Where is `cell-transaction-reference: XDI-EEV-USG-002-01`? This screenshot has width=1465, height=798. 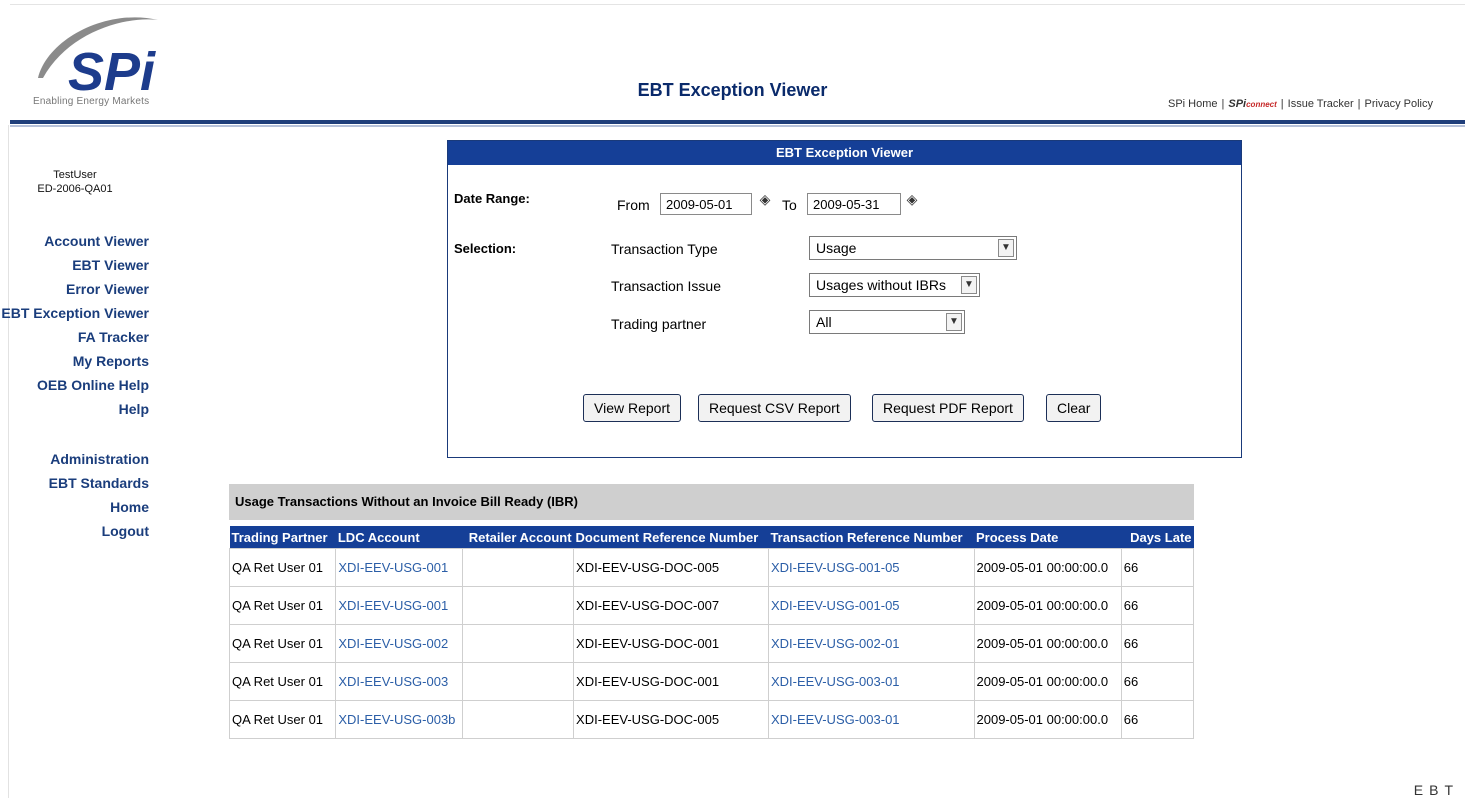 cell-transaction-reference: XDI-EEV-USG-002-01 is located at coordinates (871, 643).